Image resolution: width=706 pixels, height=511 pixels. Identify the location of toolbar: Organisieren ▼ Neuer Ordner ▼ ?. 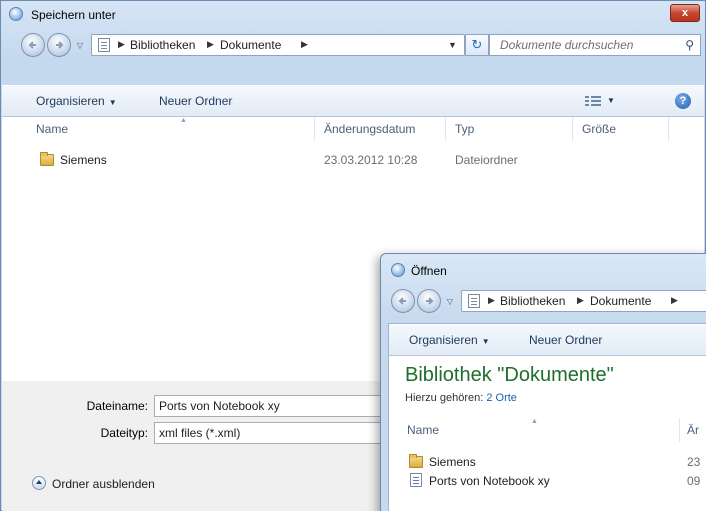
(353, 101).